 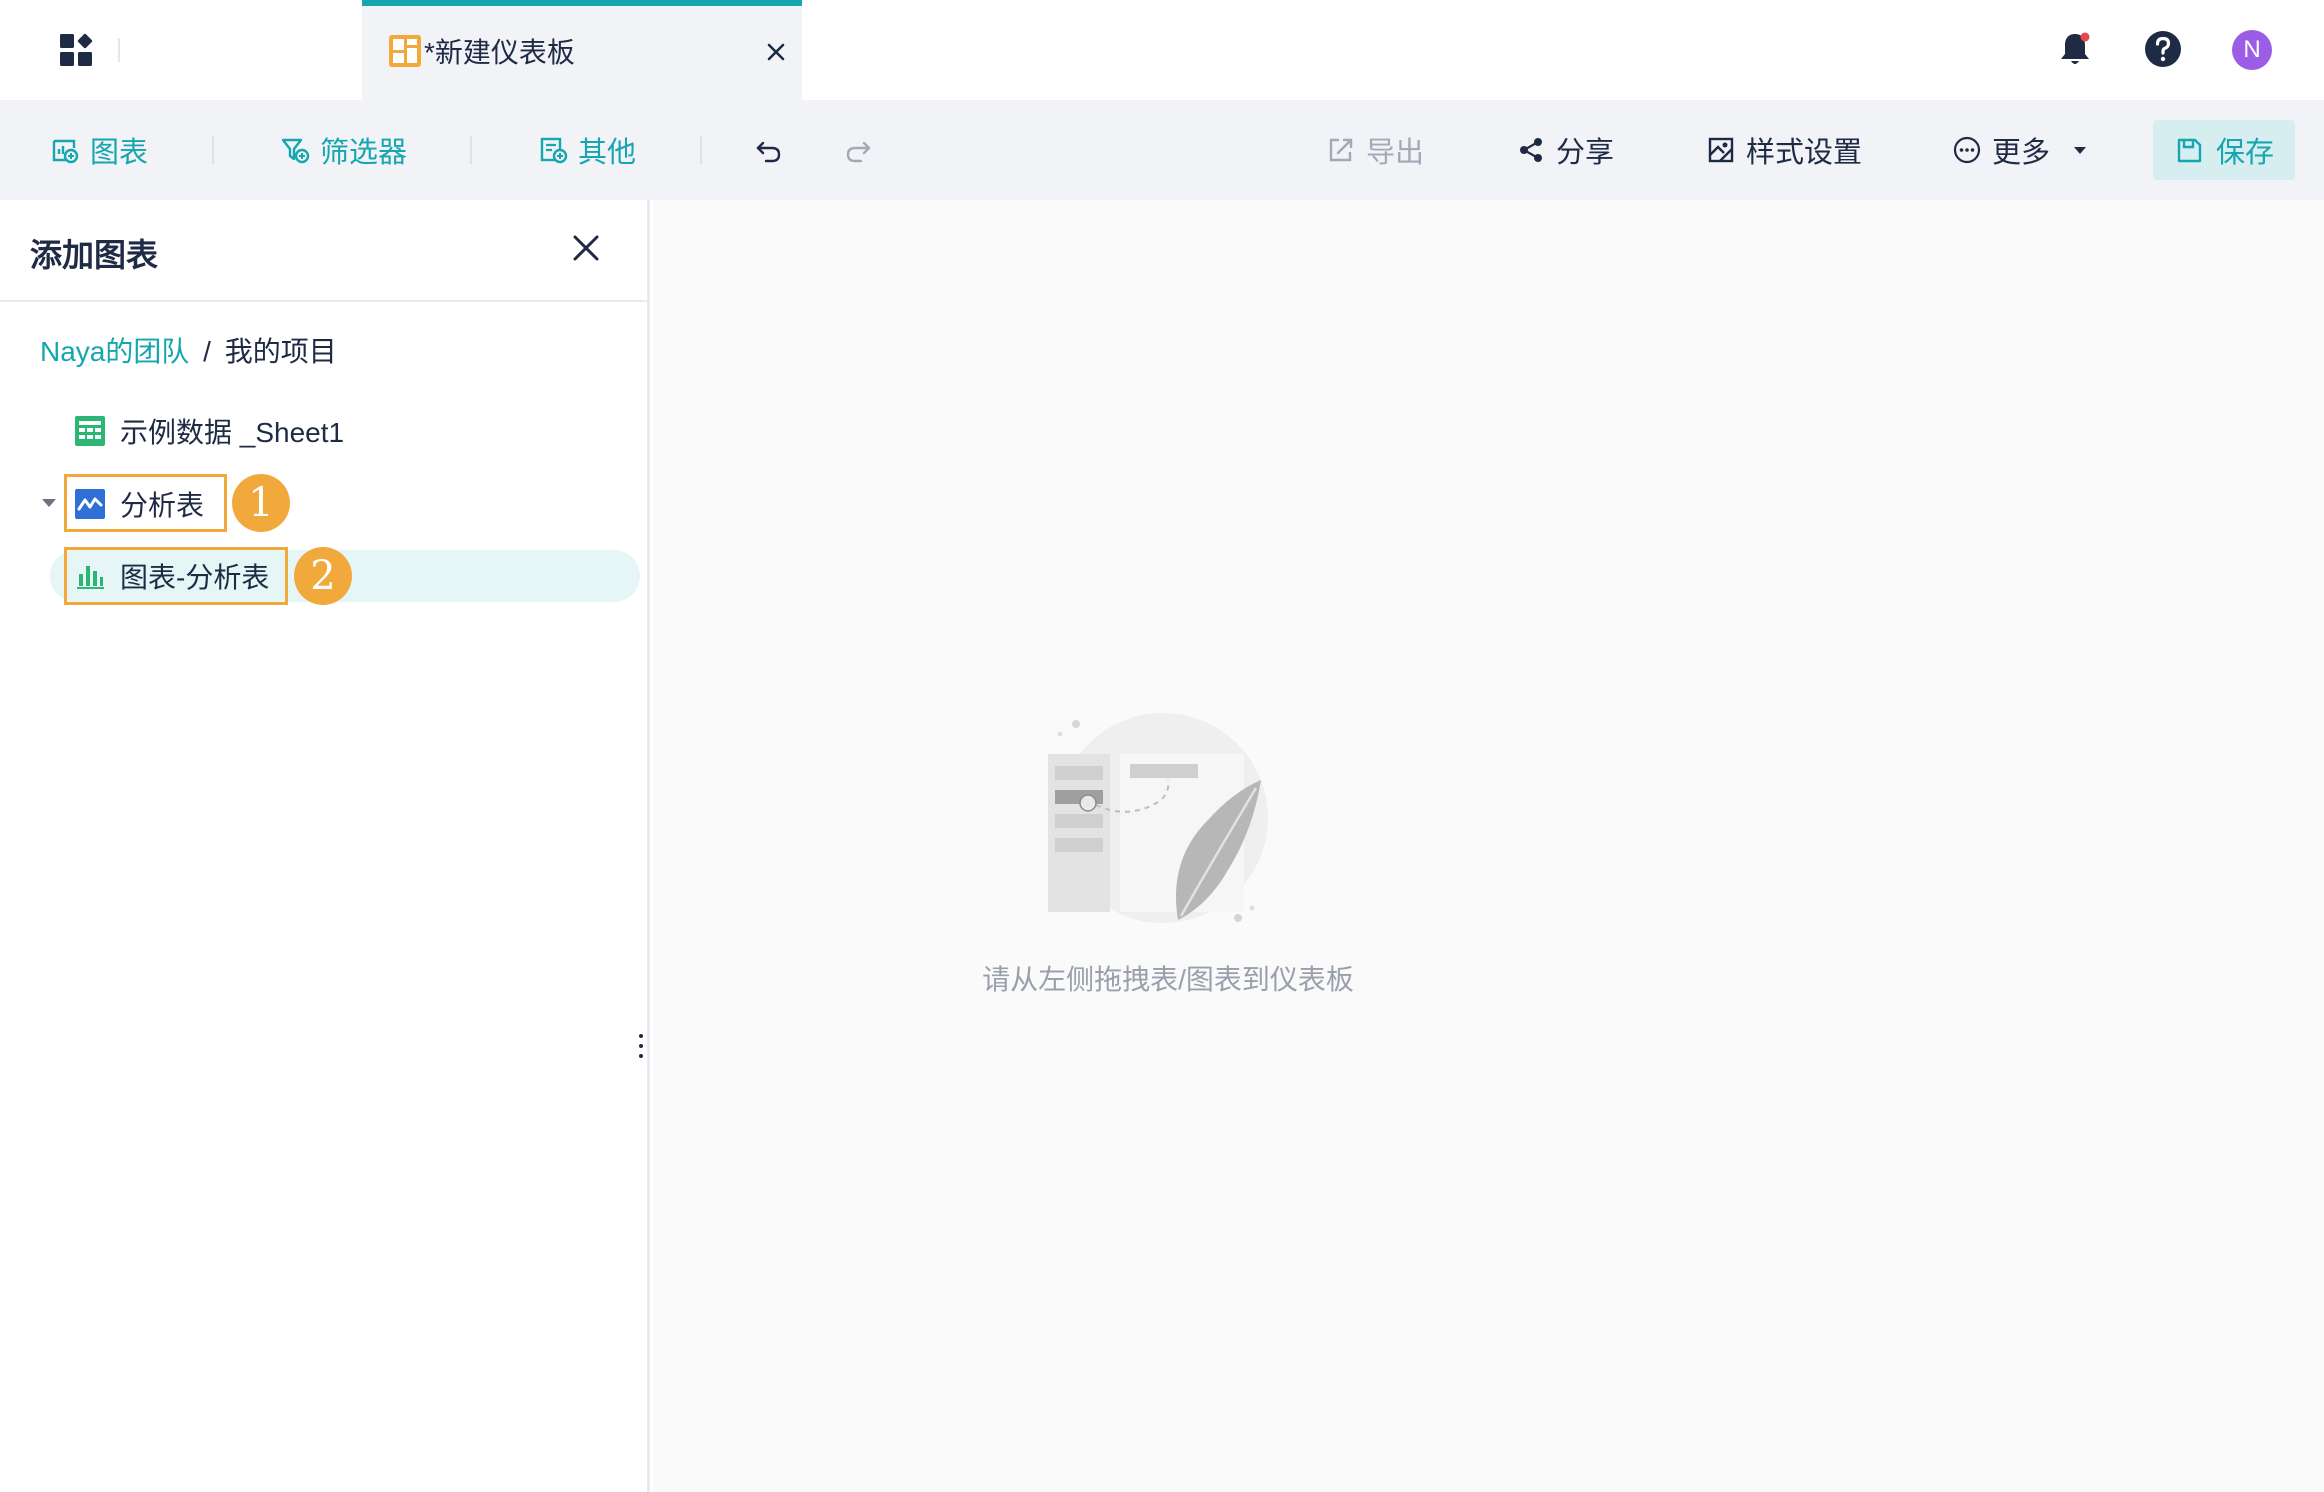 What do you see at coordinates (94, 255) in the screenshot?
I see `panel-title: 添加图表` at bounding box center [94, 255].